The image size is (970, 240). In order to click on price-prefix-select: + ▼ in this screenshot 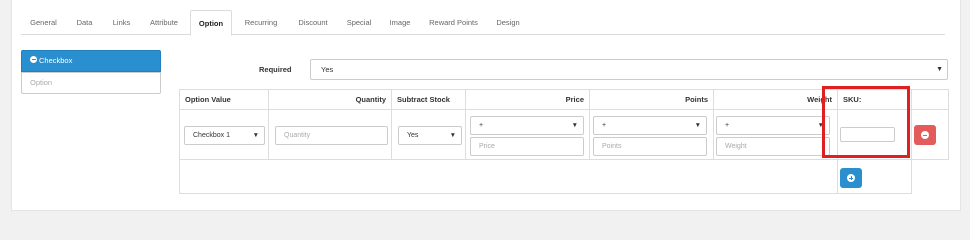, I will do `click(527, 125)`.